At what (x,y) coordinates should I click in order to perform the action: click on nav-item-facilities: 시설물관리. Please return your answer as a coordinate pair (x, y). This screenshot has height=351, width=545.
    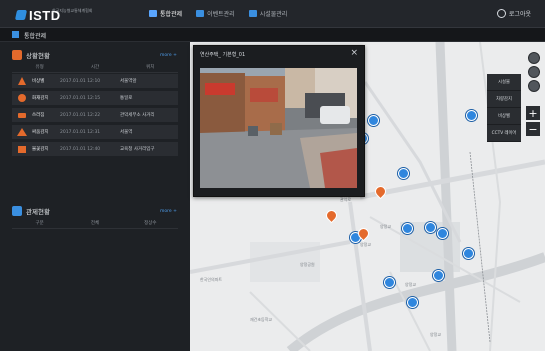
    Looking at the image, I should click on (268, 13).